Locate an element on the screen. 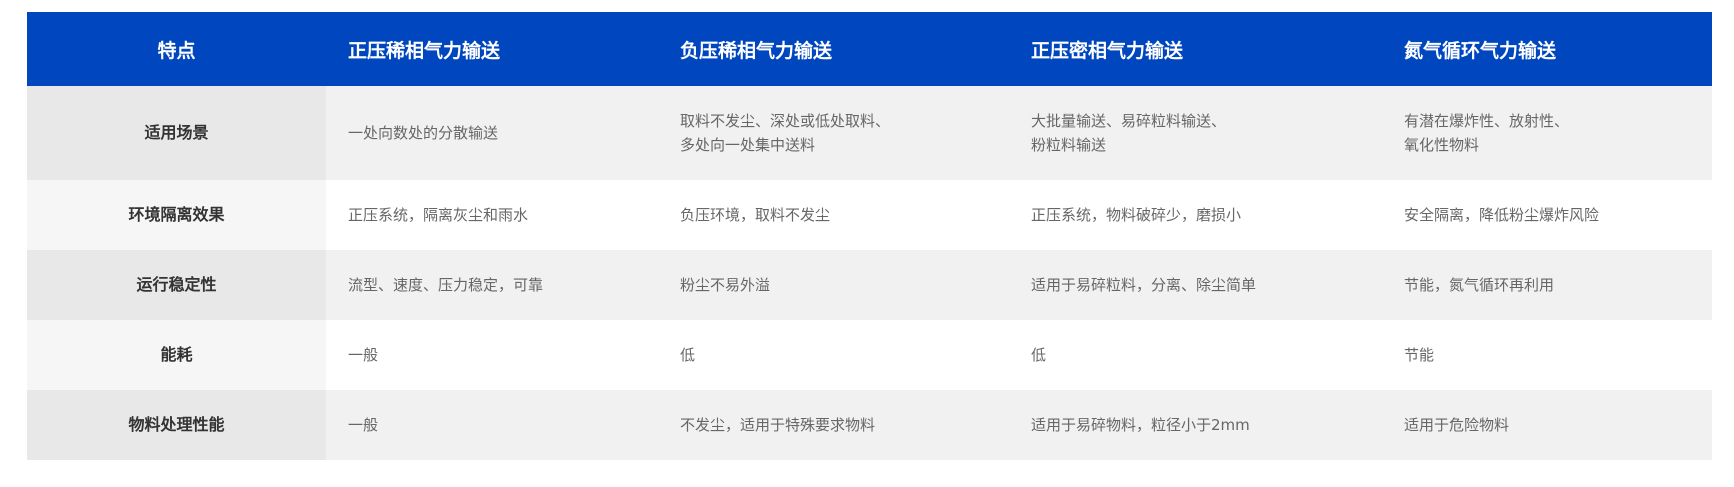  table-cell: 有潜在爆炸性、放射性、 氧化性物料 is located at coordinates (1547, 133).